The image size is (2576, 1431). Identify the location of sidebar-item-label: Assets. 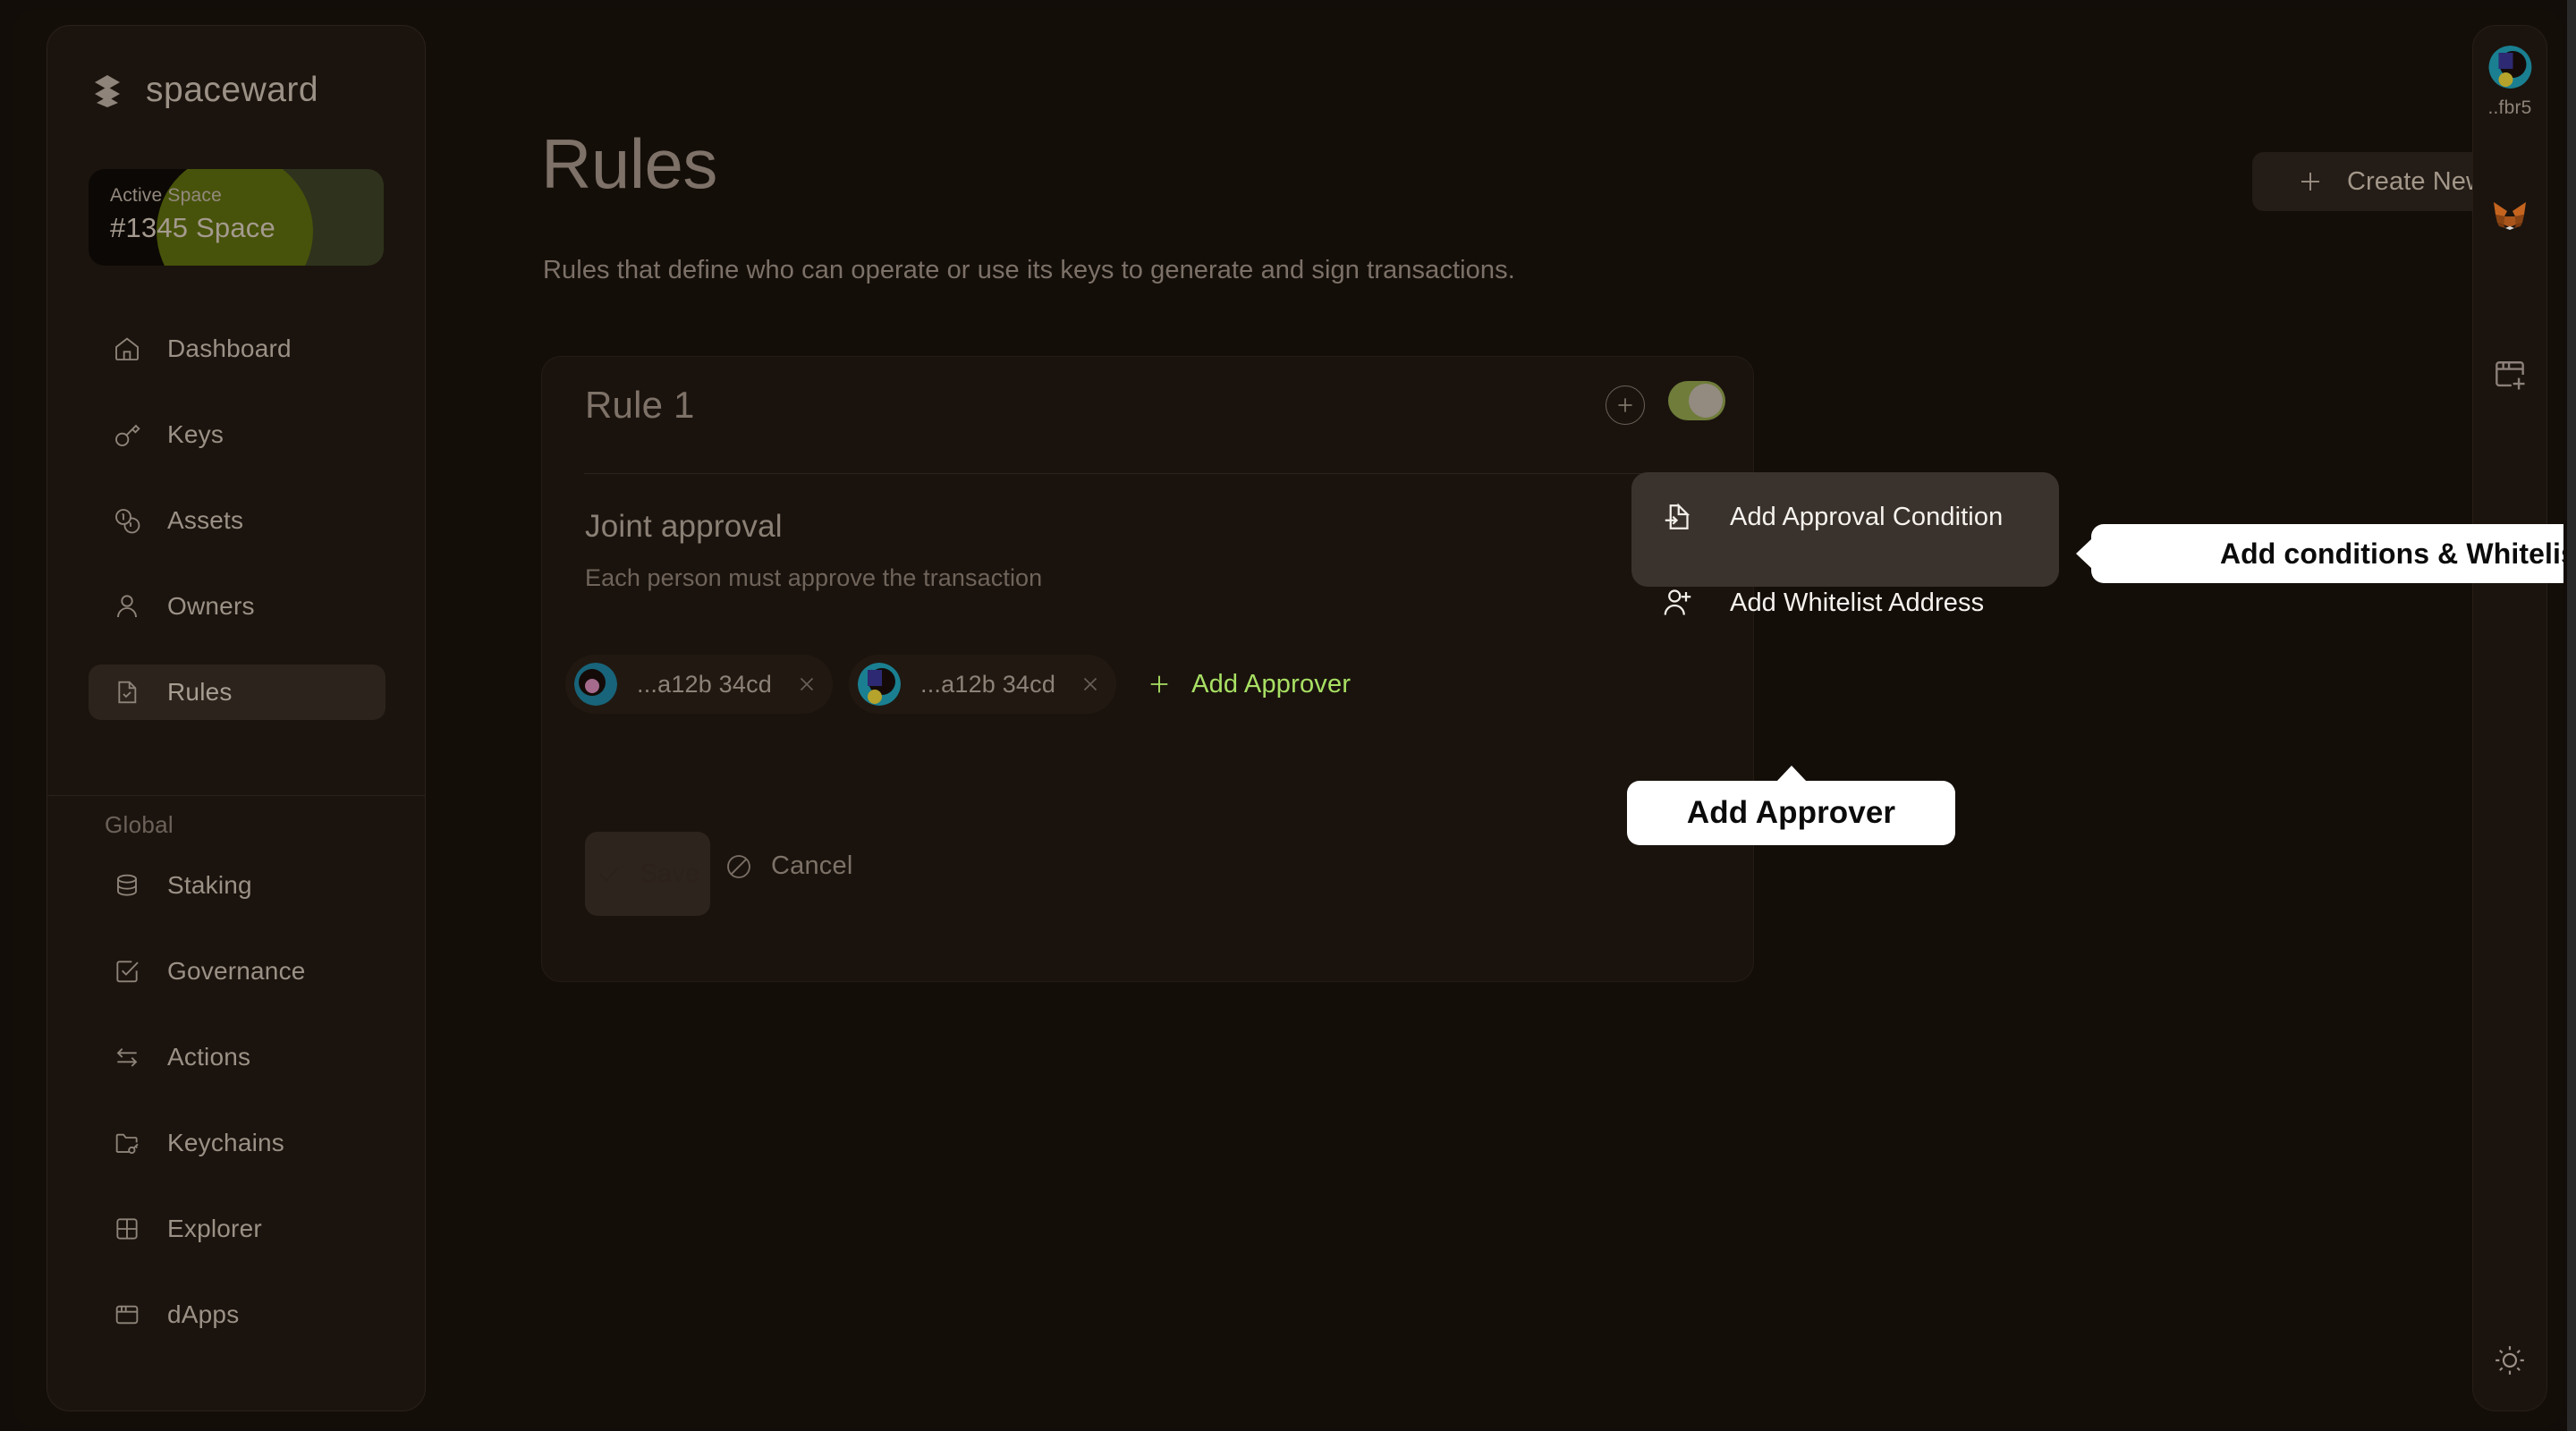
(205, 520).